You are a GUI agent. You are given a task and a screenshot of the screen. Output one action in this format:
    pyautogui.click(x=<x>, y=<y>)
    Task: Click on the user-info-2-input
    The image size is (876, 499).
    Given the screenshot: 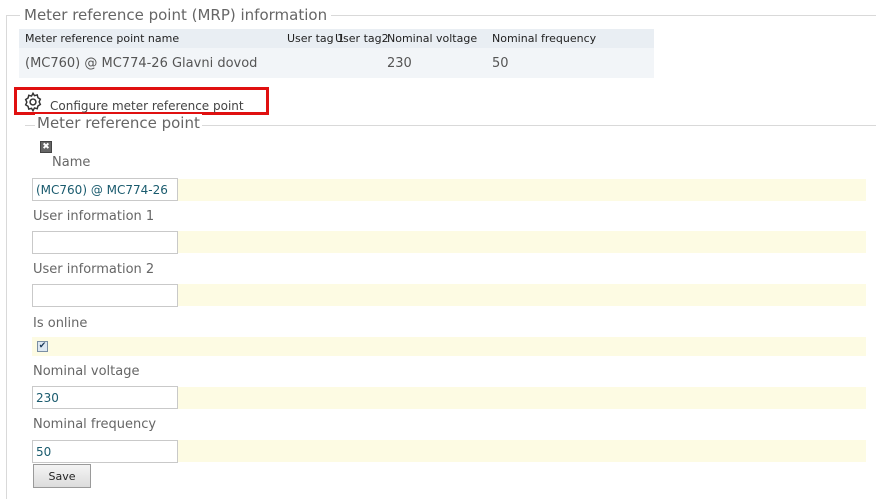 What is the action you would take?
    pyautogui.click(x=105, y=295)
    